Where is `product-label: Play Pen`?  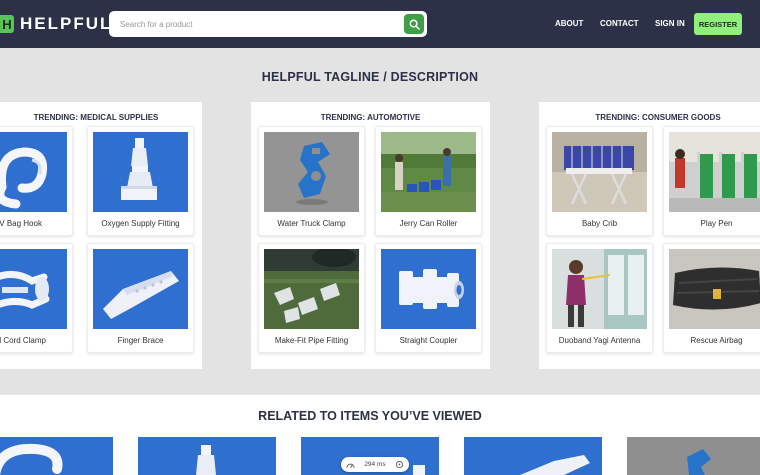 product-label: Play Pen is located at coordinates (716, 223).